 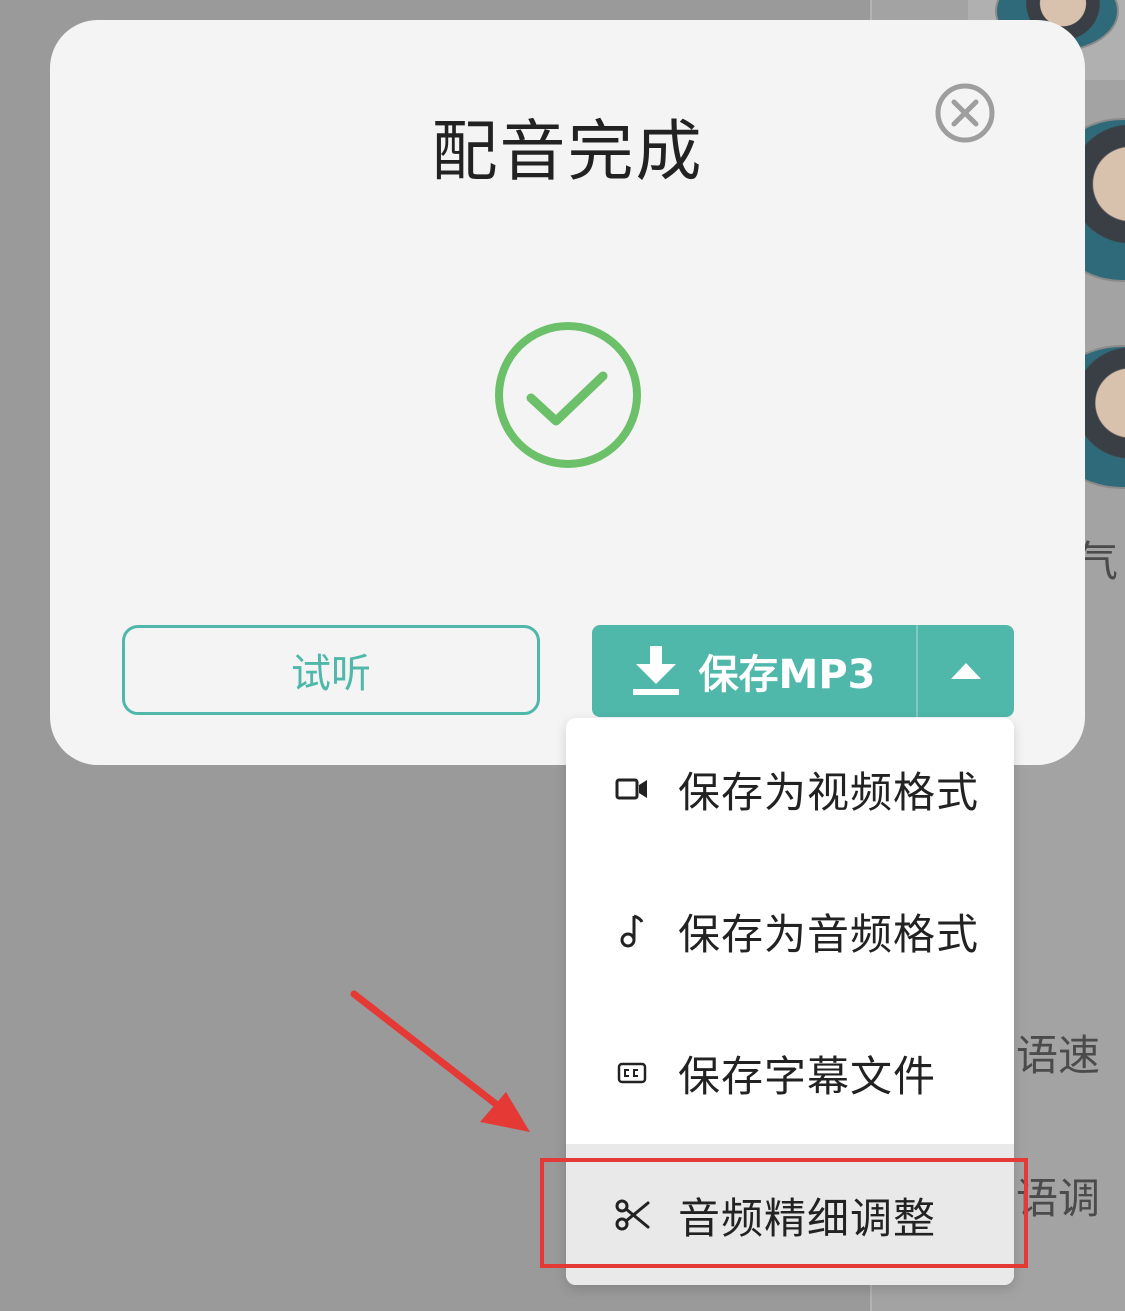 I want to click on background-label-speed: 语速, so click(x=1058, y=1052).